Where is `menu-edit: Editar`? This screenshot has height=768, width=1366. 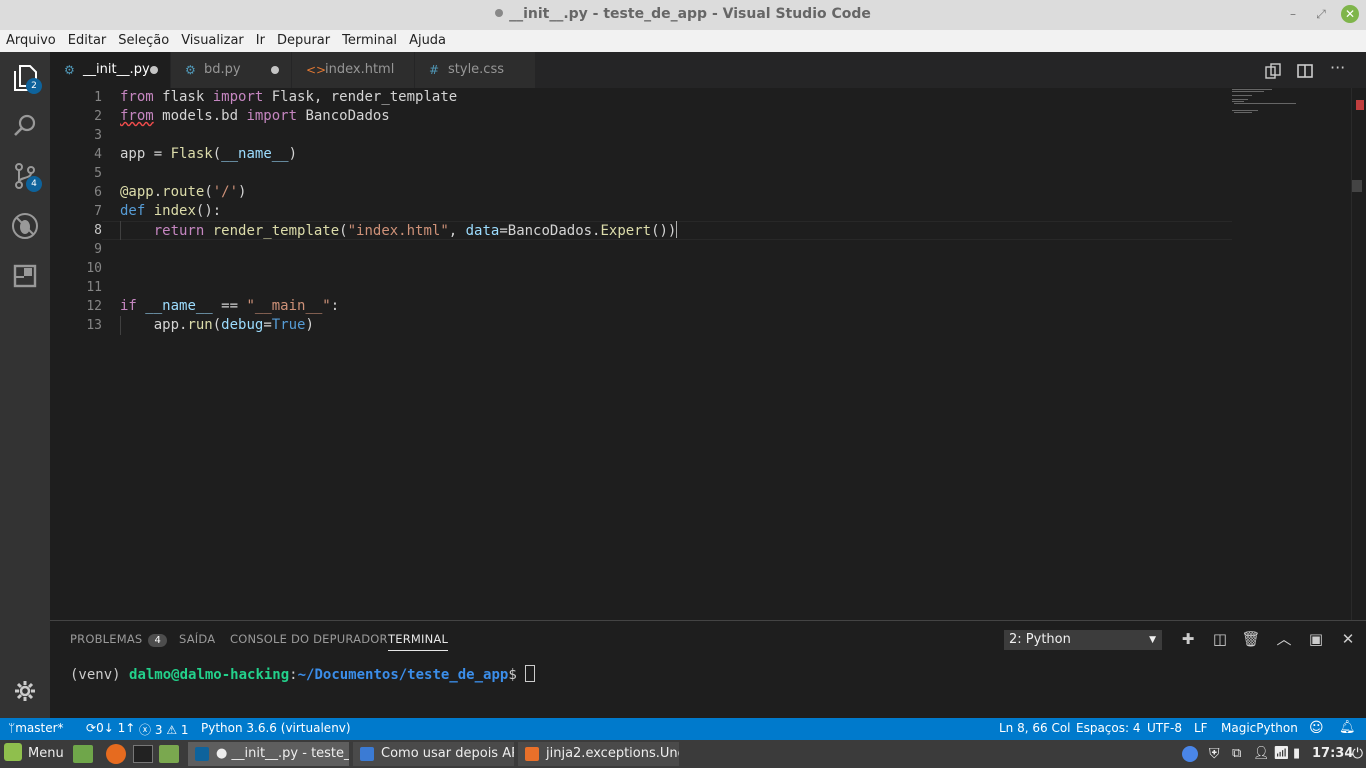
menu-edit: Editar is located at coordinates (87, 41).